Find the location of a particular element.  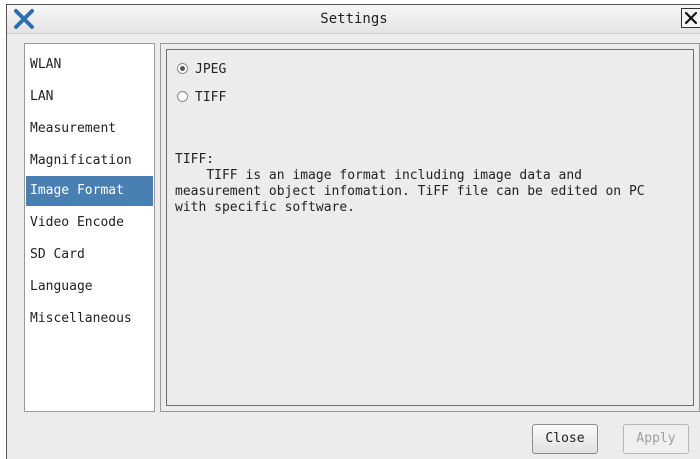

radio-tiff: TIFF is located at coordinates (201, 98).